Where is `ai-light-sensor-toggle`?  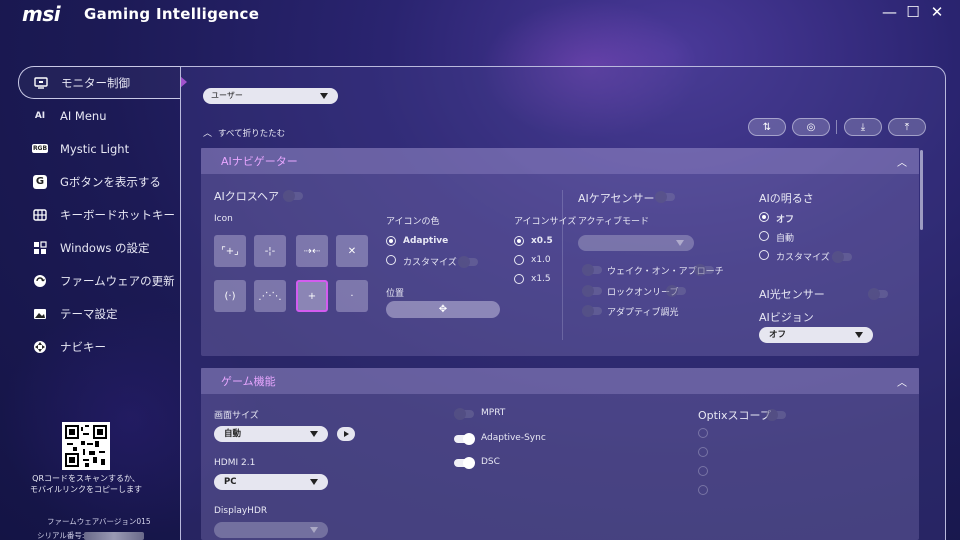 ai-light-sensor-toggle is located at coordinates (878, 294).